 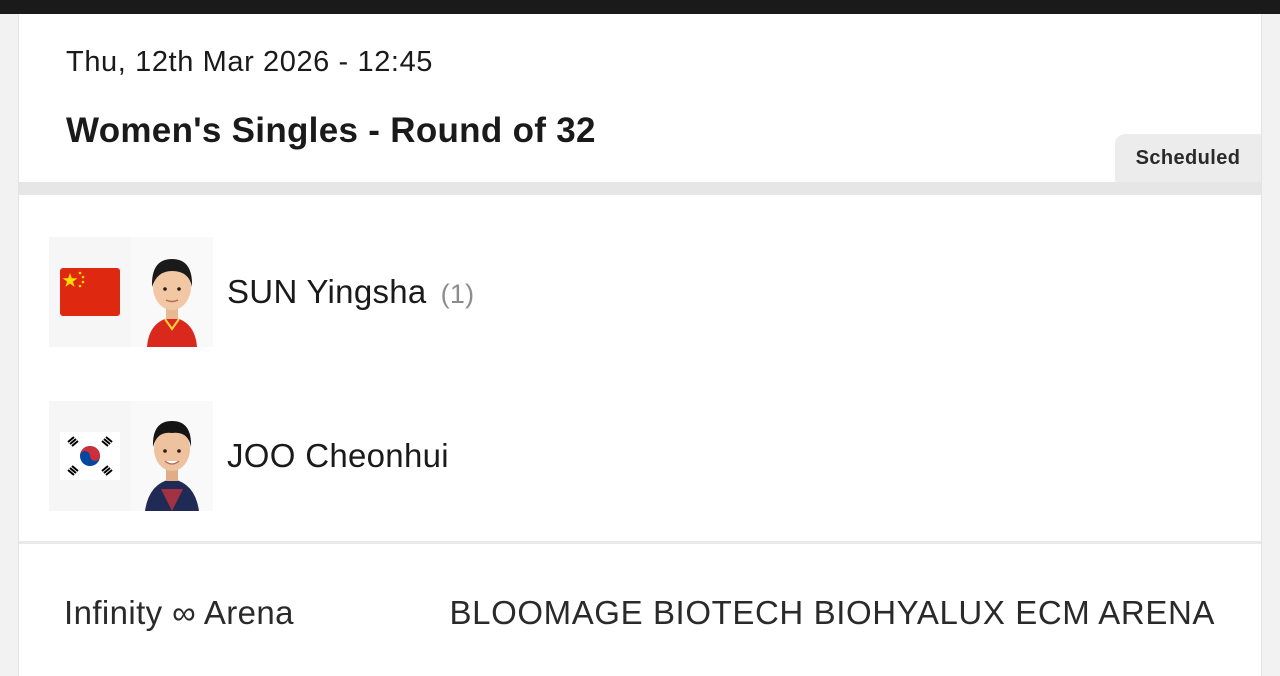 What do you see at coordinates (832, 612) in the screenshot?
I see `arena-name: BLOOMAGE BIOTECH BIOHYALUX ECM ARENA` at bounding box center [832, 612].